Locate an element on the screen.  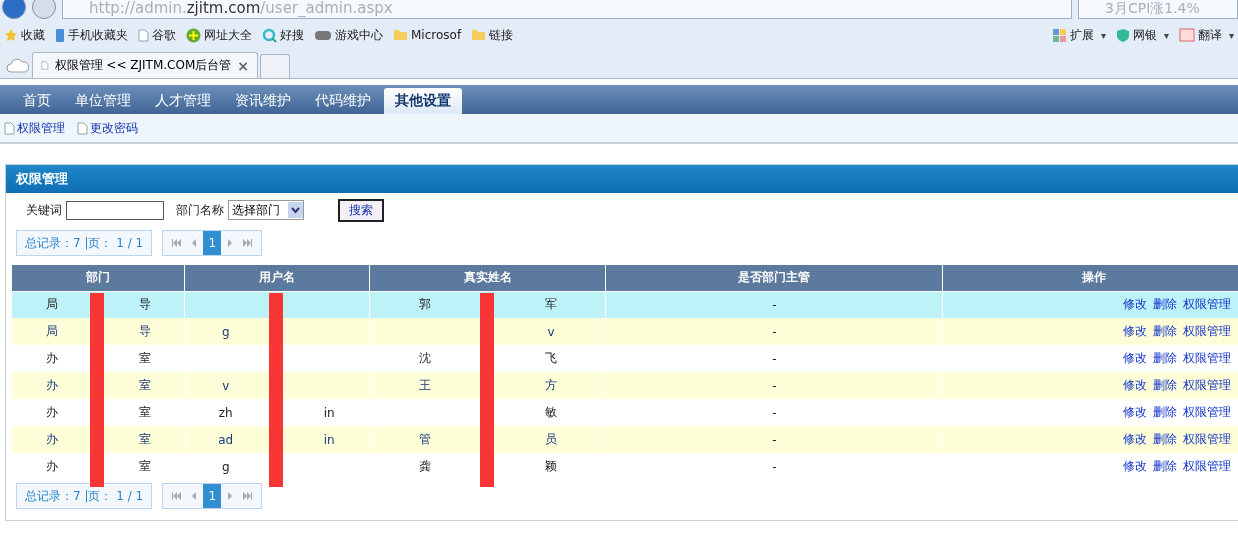
bookmark-item: 网址大全 is located at coordinates (219, 35).